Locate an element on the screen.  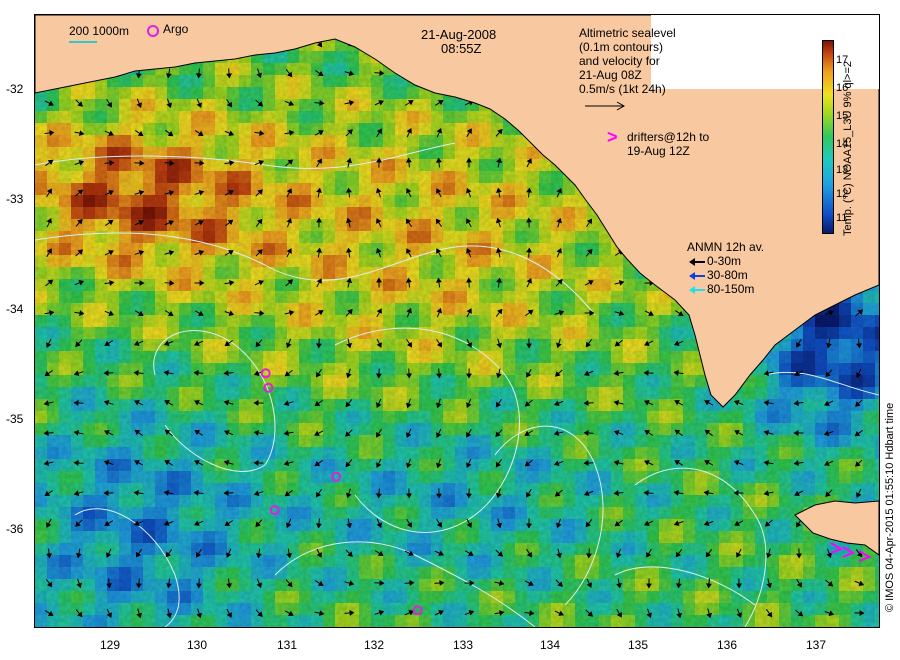
anmn-label-2: 80-150m is located at coordinates (731, 289).